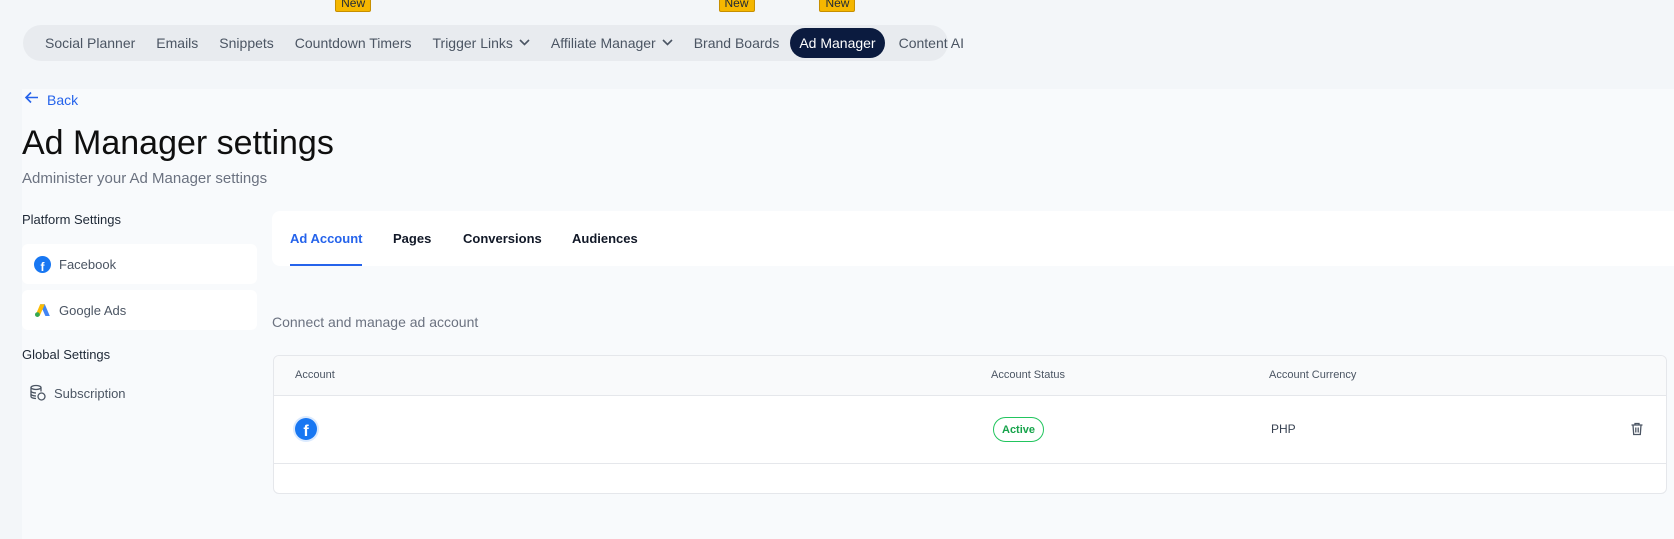 The image size is (1674, 539). Describe the element at coordinates (931, 43) in the screenshot. I see `nav-item-content-ai: Content AI` at that location.